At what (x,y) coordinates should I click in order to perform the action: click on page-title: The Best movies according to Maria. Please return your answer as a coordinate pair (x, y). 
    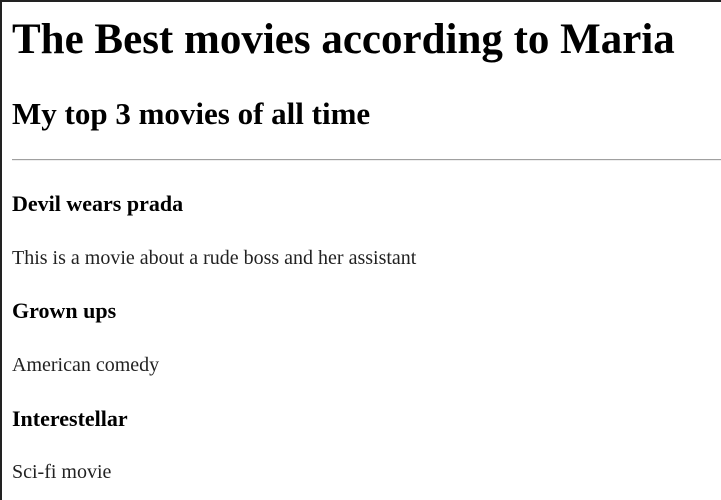
    Looking at the image, I should click on (343, 39).